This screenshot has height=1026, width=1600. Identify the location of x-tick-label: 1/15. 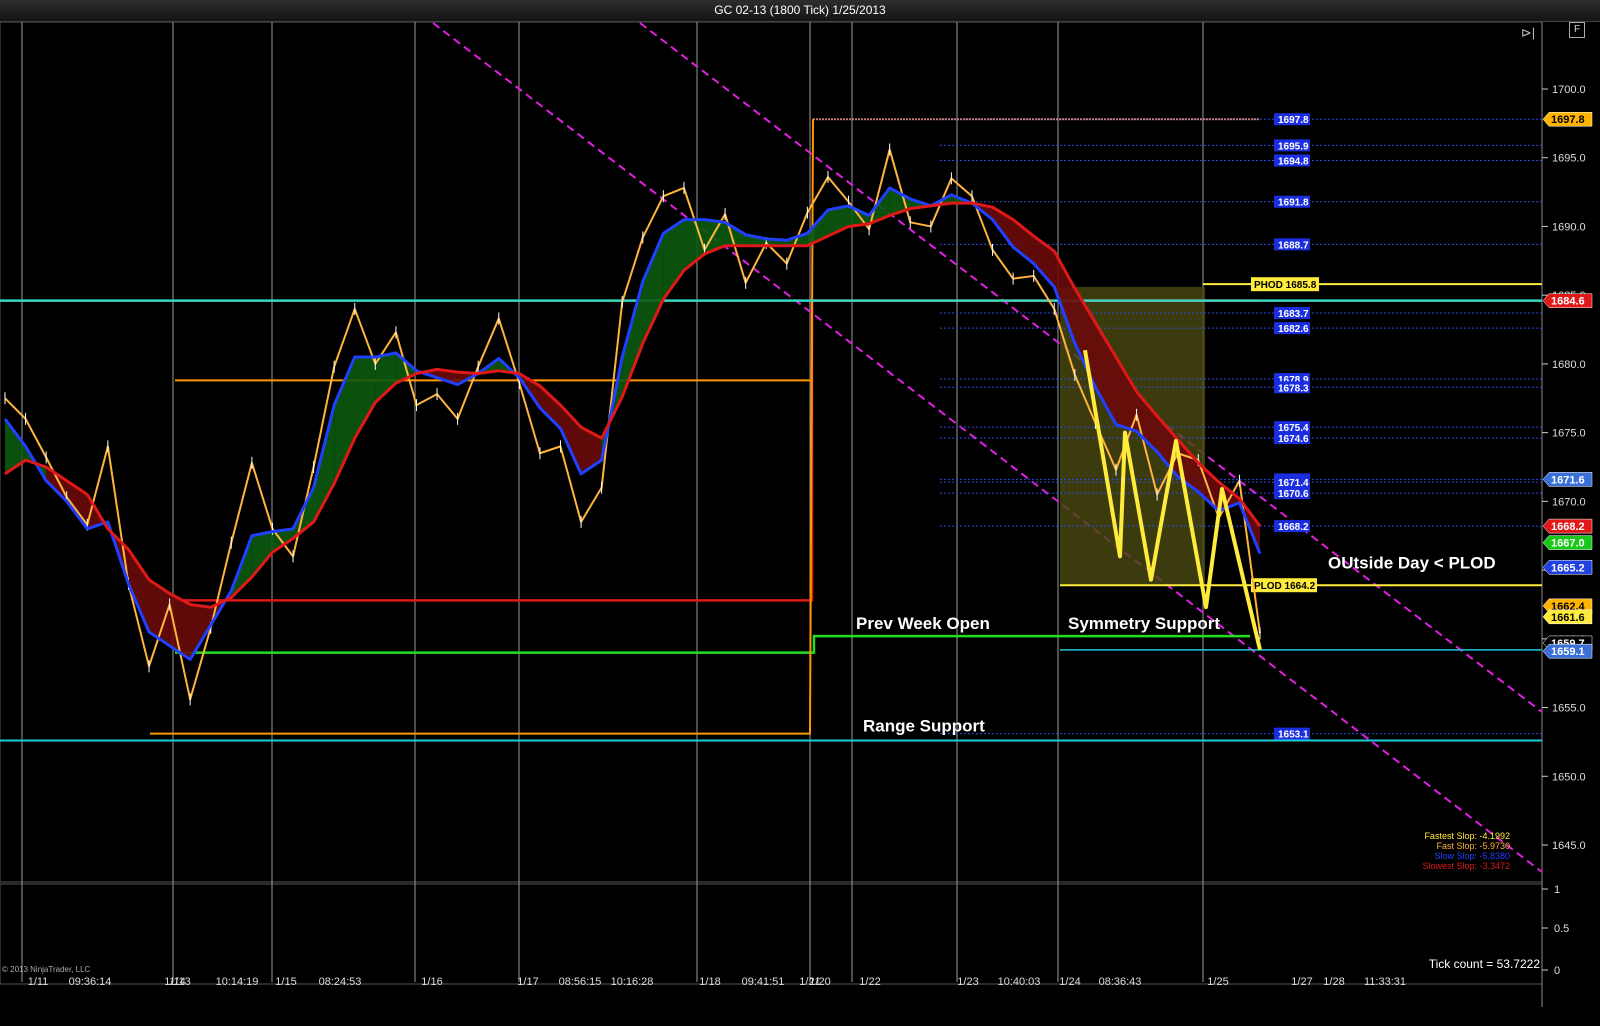
(285, 982).